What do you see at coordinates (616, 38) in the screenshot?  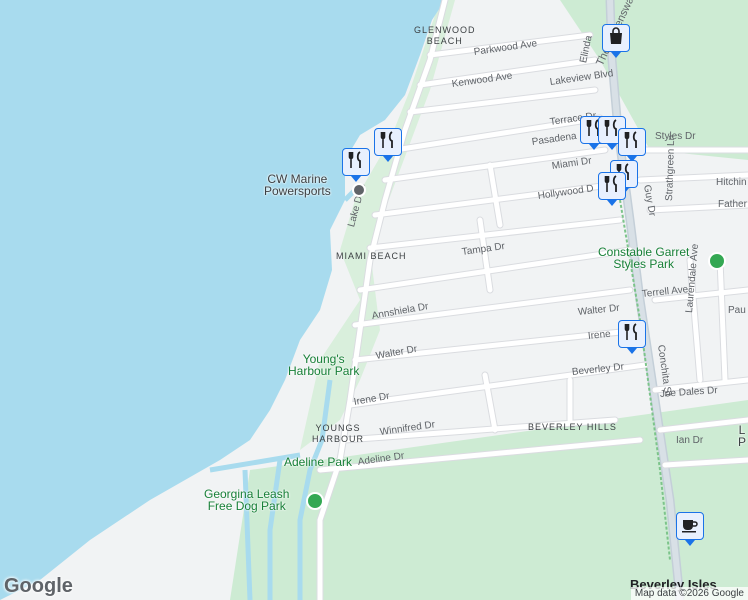 I see `shopping-bag-icon` at bounding box center [616, 38].